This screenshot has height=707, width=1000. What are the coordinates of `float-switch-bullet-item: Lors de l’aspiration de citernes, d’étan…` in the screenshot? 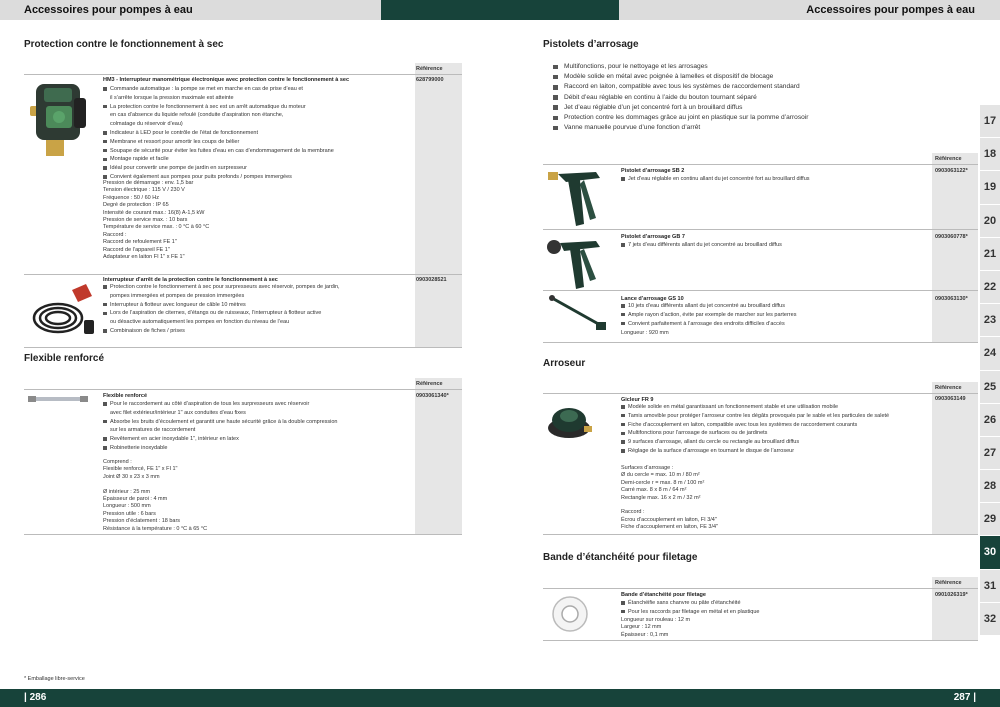 It's located at (253, 318).